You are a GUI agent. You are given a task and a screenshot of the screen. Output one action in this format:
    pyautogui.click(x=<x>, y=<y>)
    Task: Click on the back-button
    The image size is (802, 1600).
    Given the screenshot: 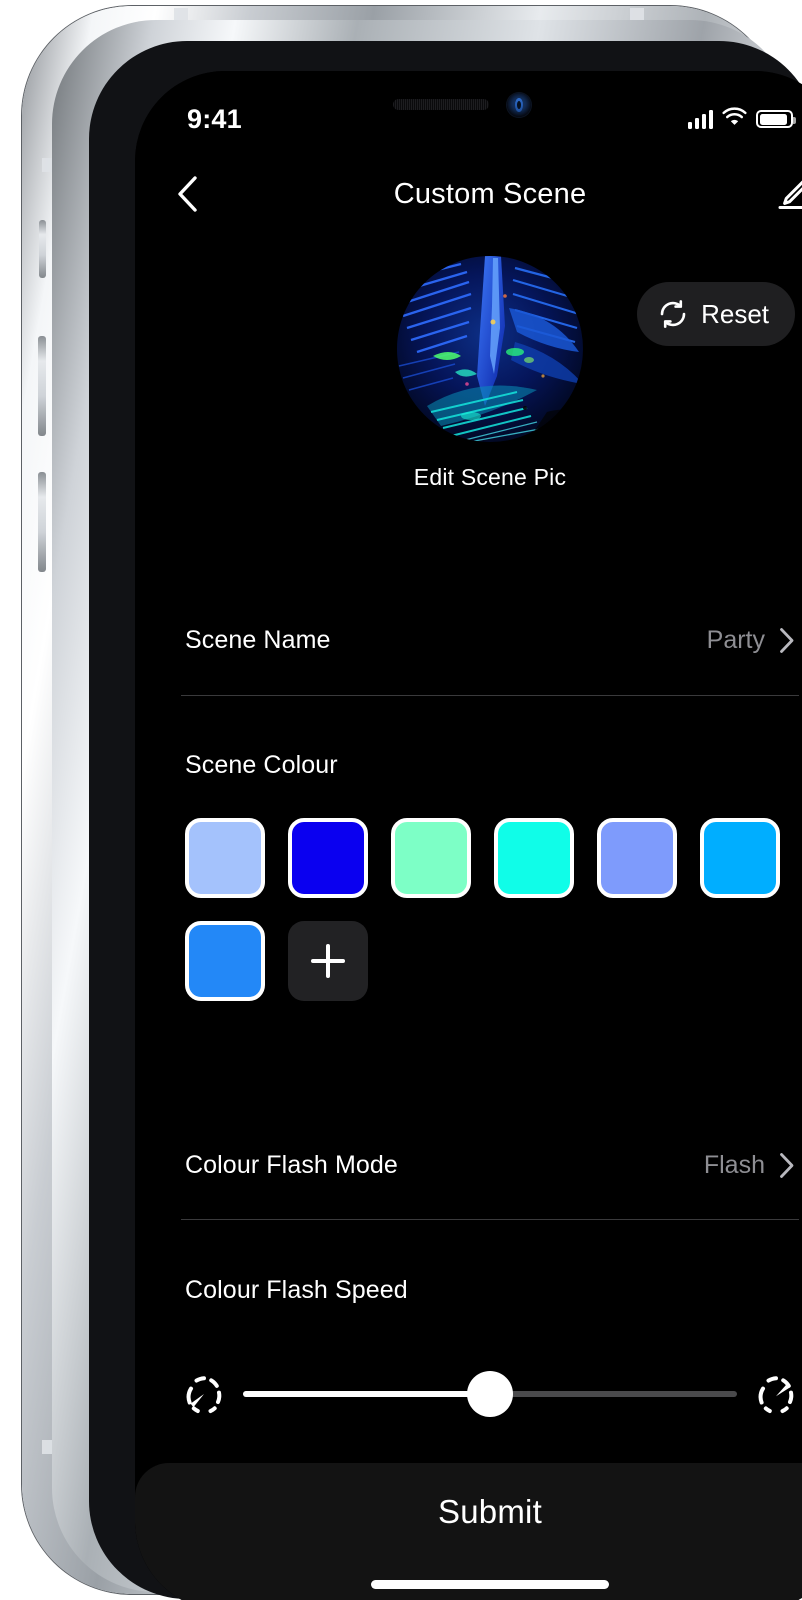 What is the action you would take?
    pyautogui.click(x=187, y=194)
    